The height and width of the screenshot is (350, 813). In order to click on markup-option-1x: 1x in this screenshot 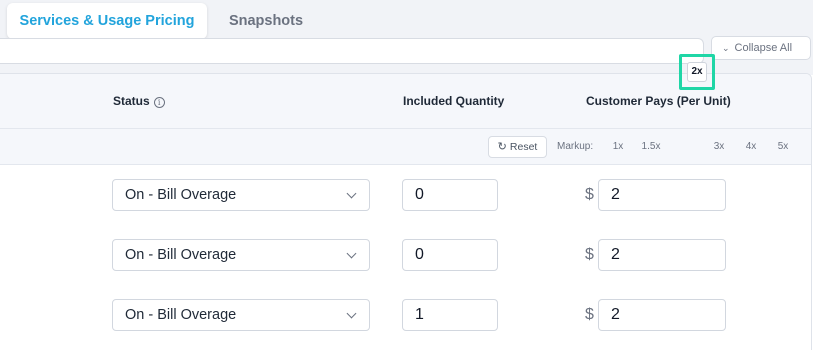, I will do `click(618, 146)`.